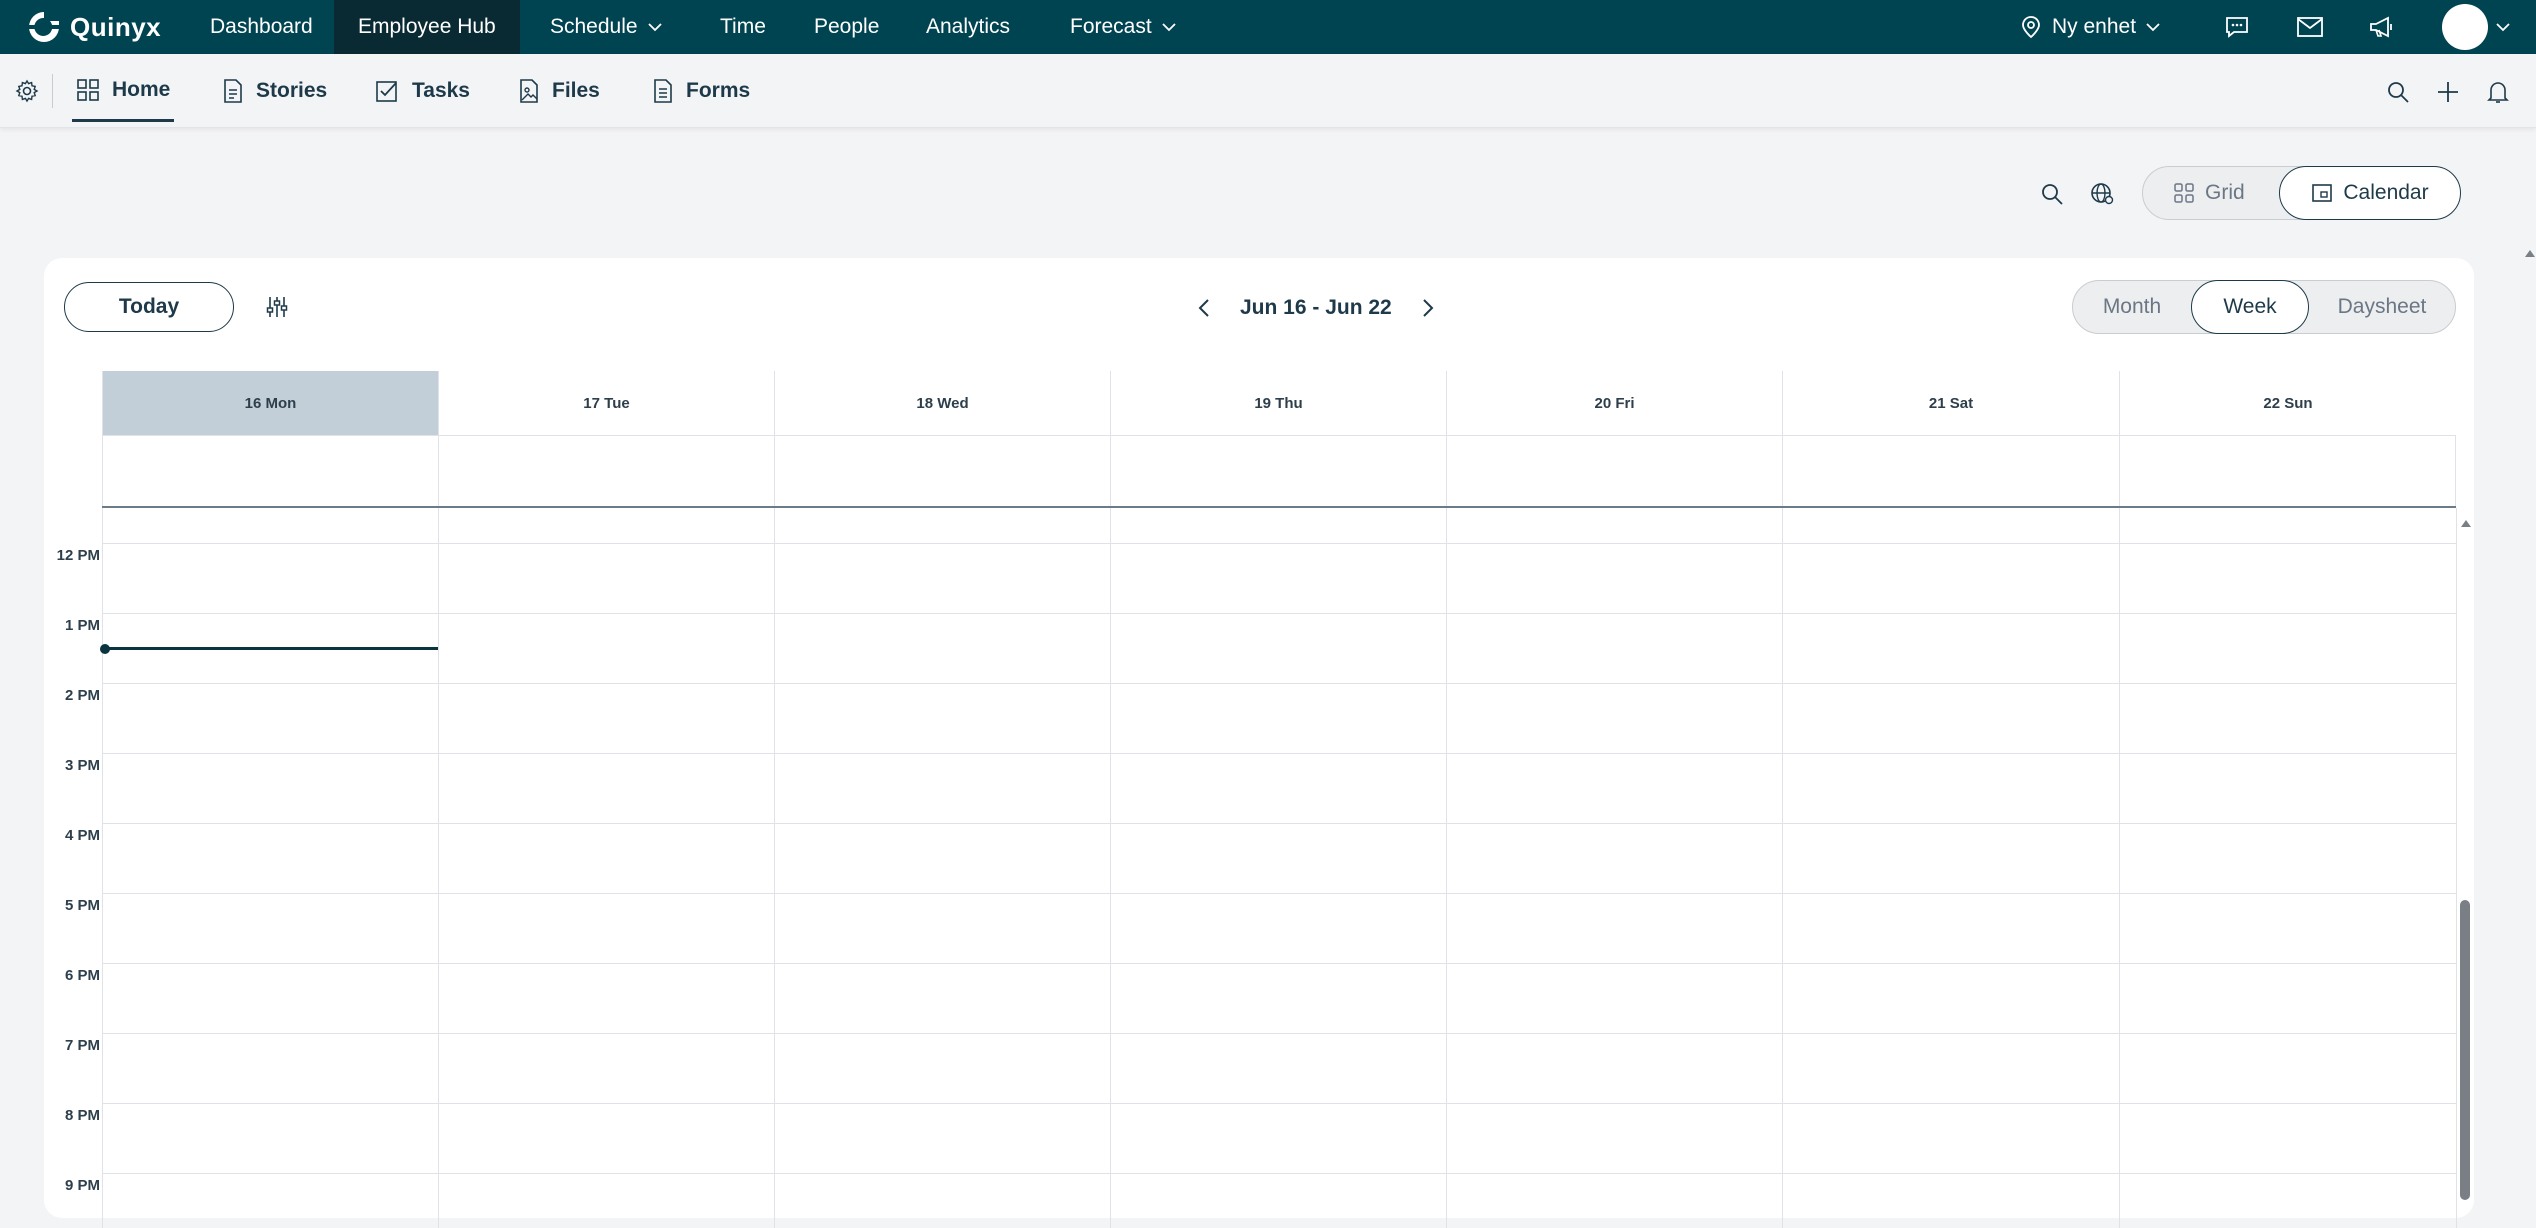  What do you see at coordinates (1950, 403) in the screenshot?
I see `day-header: 21 Sat` at bounding box center [1950, 403].